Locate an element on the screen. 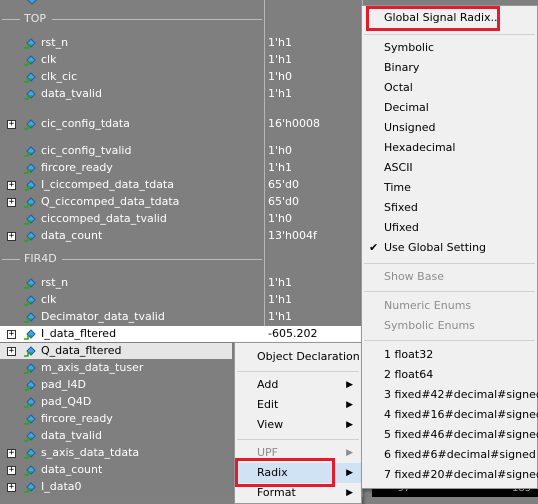  menu-item-label: Symbolic is located at coordinates (409, 47).